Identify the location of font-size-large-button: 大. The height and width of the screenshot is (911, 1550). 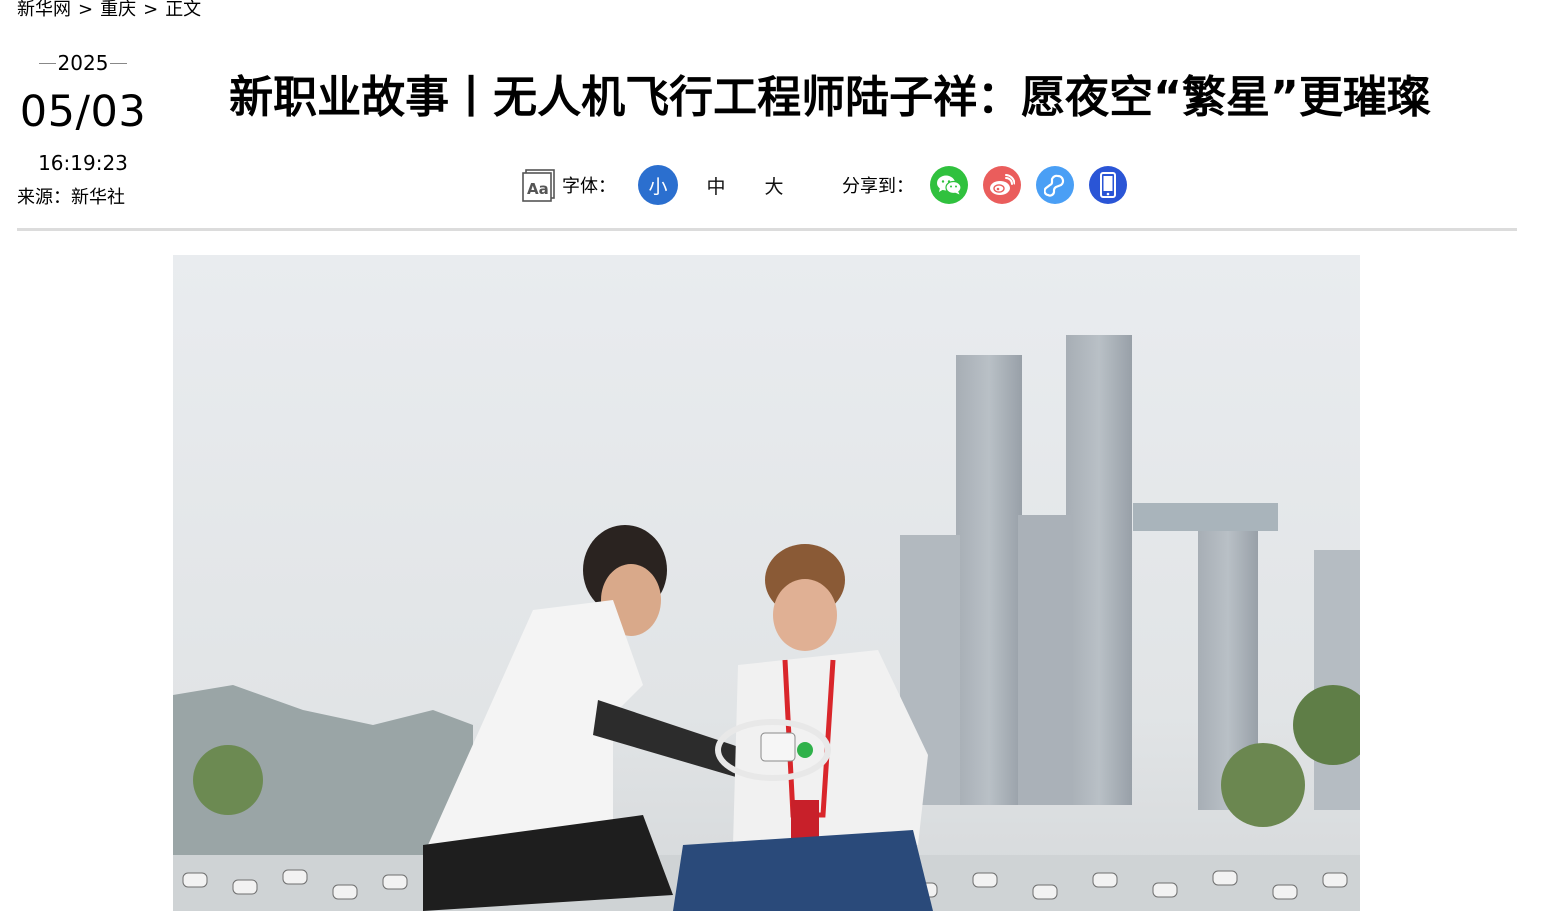
(774, 185).